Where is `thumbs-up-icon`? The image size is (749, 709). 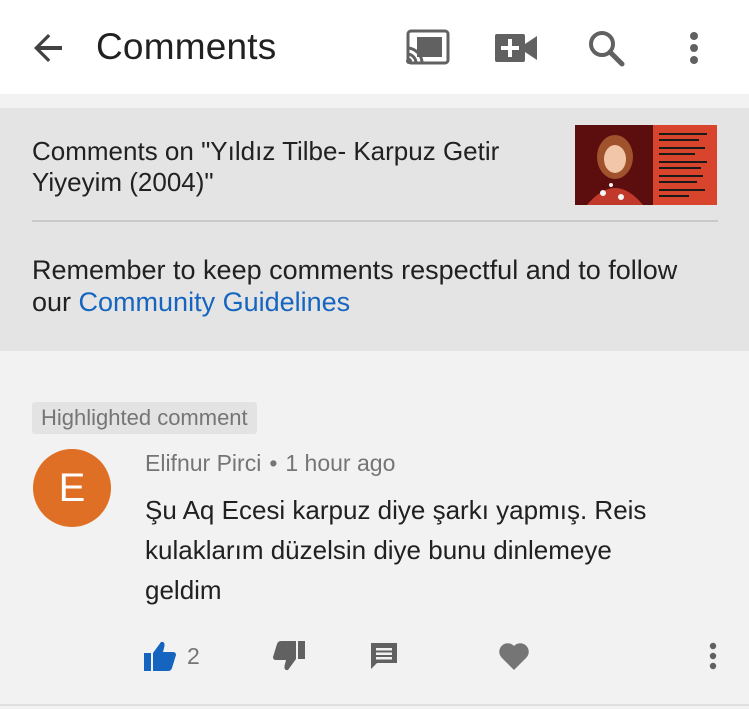
thumbs-up-icon is located at coordinates (160, 656).